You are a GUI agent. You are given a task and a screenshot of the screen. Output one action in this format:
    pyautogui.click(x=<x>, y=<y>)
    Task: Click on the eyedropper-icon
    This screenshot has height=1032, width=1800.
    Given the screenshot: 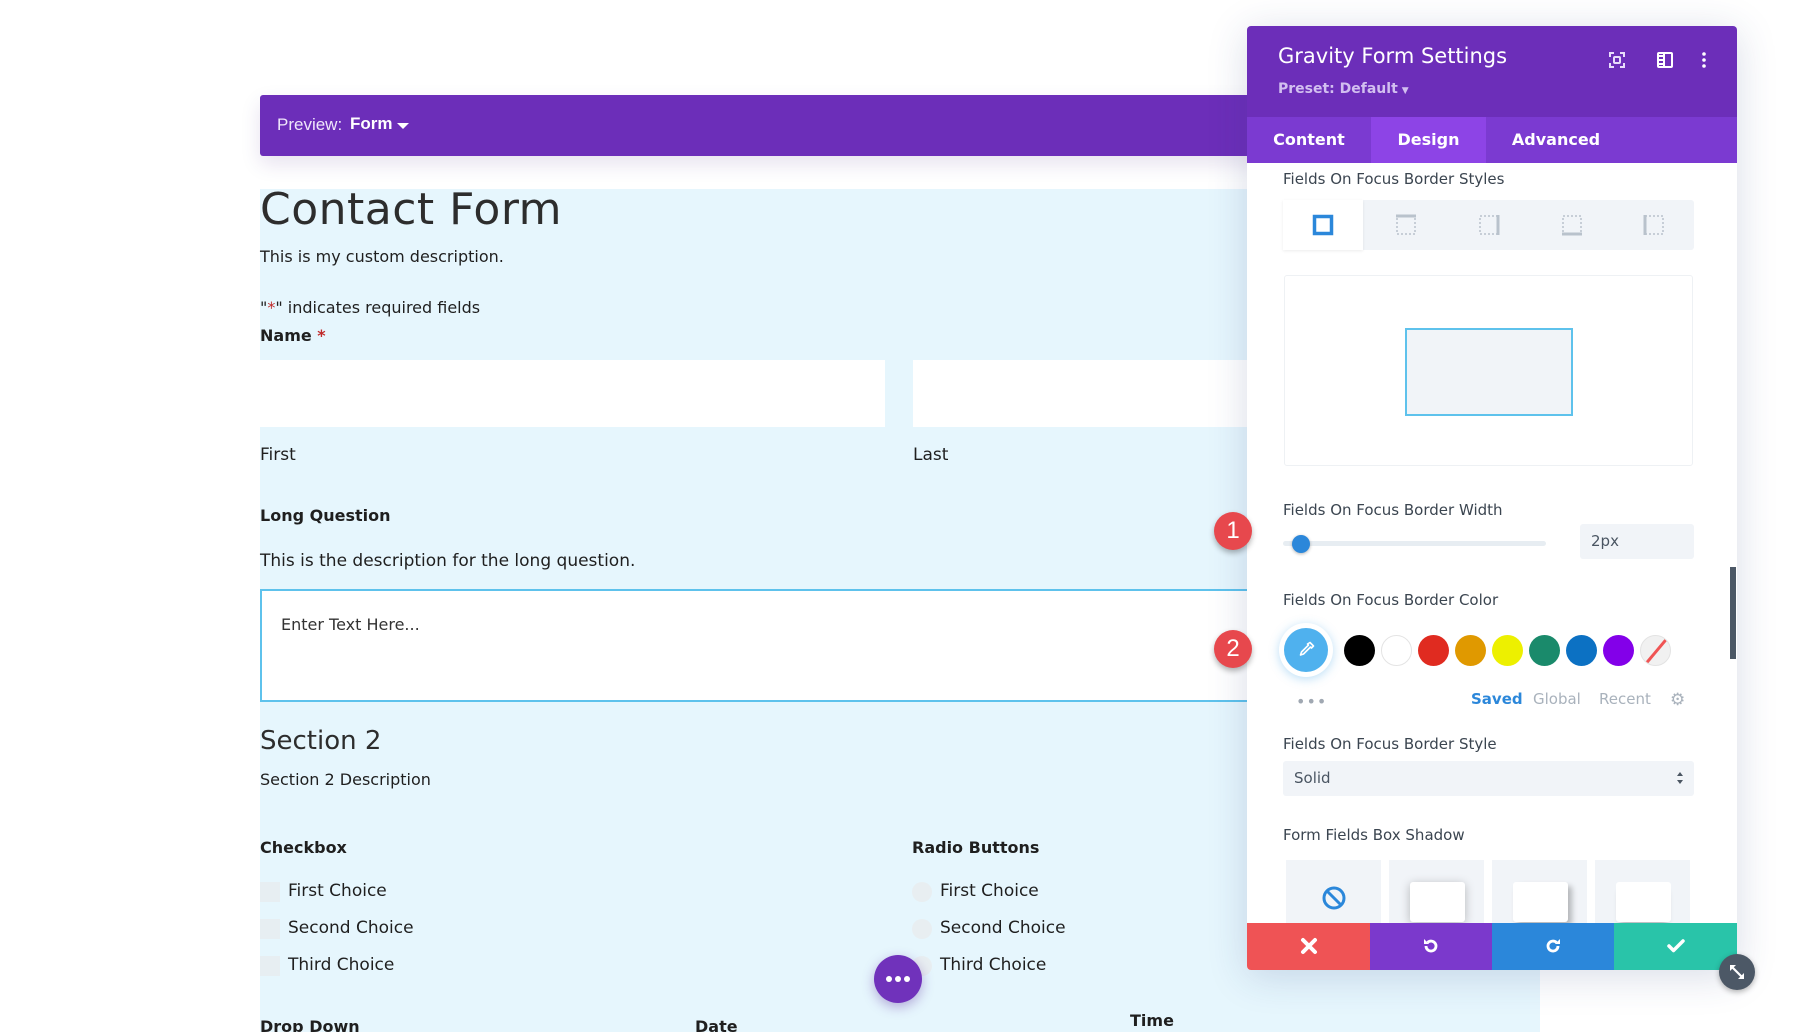 What is the action you would take?
    pyautogui.click(x=1307, y=648)
    